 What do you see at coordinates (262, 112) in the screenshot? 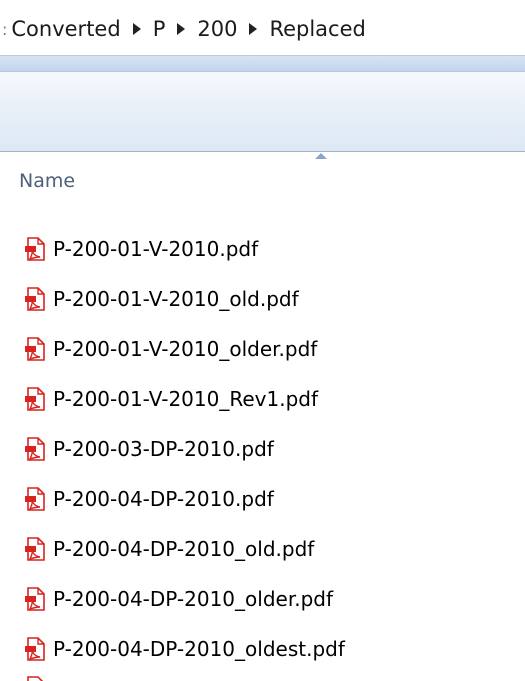
I see `command-toolbar` at bounding box center [262, 112].